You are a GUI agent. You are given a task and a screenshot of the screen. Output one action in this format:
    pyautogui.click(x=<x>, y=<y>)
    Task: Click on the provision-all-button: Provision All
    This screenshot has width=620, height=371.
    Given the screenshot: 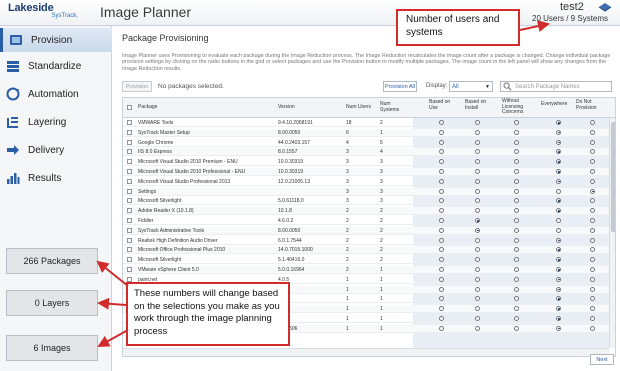 What is the action you would take?
    pyautogui.click(x=400, y=86)
    